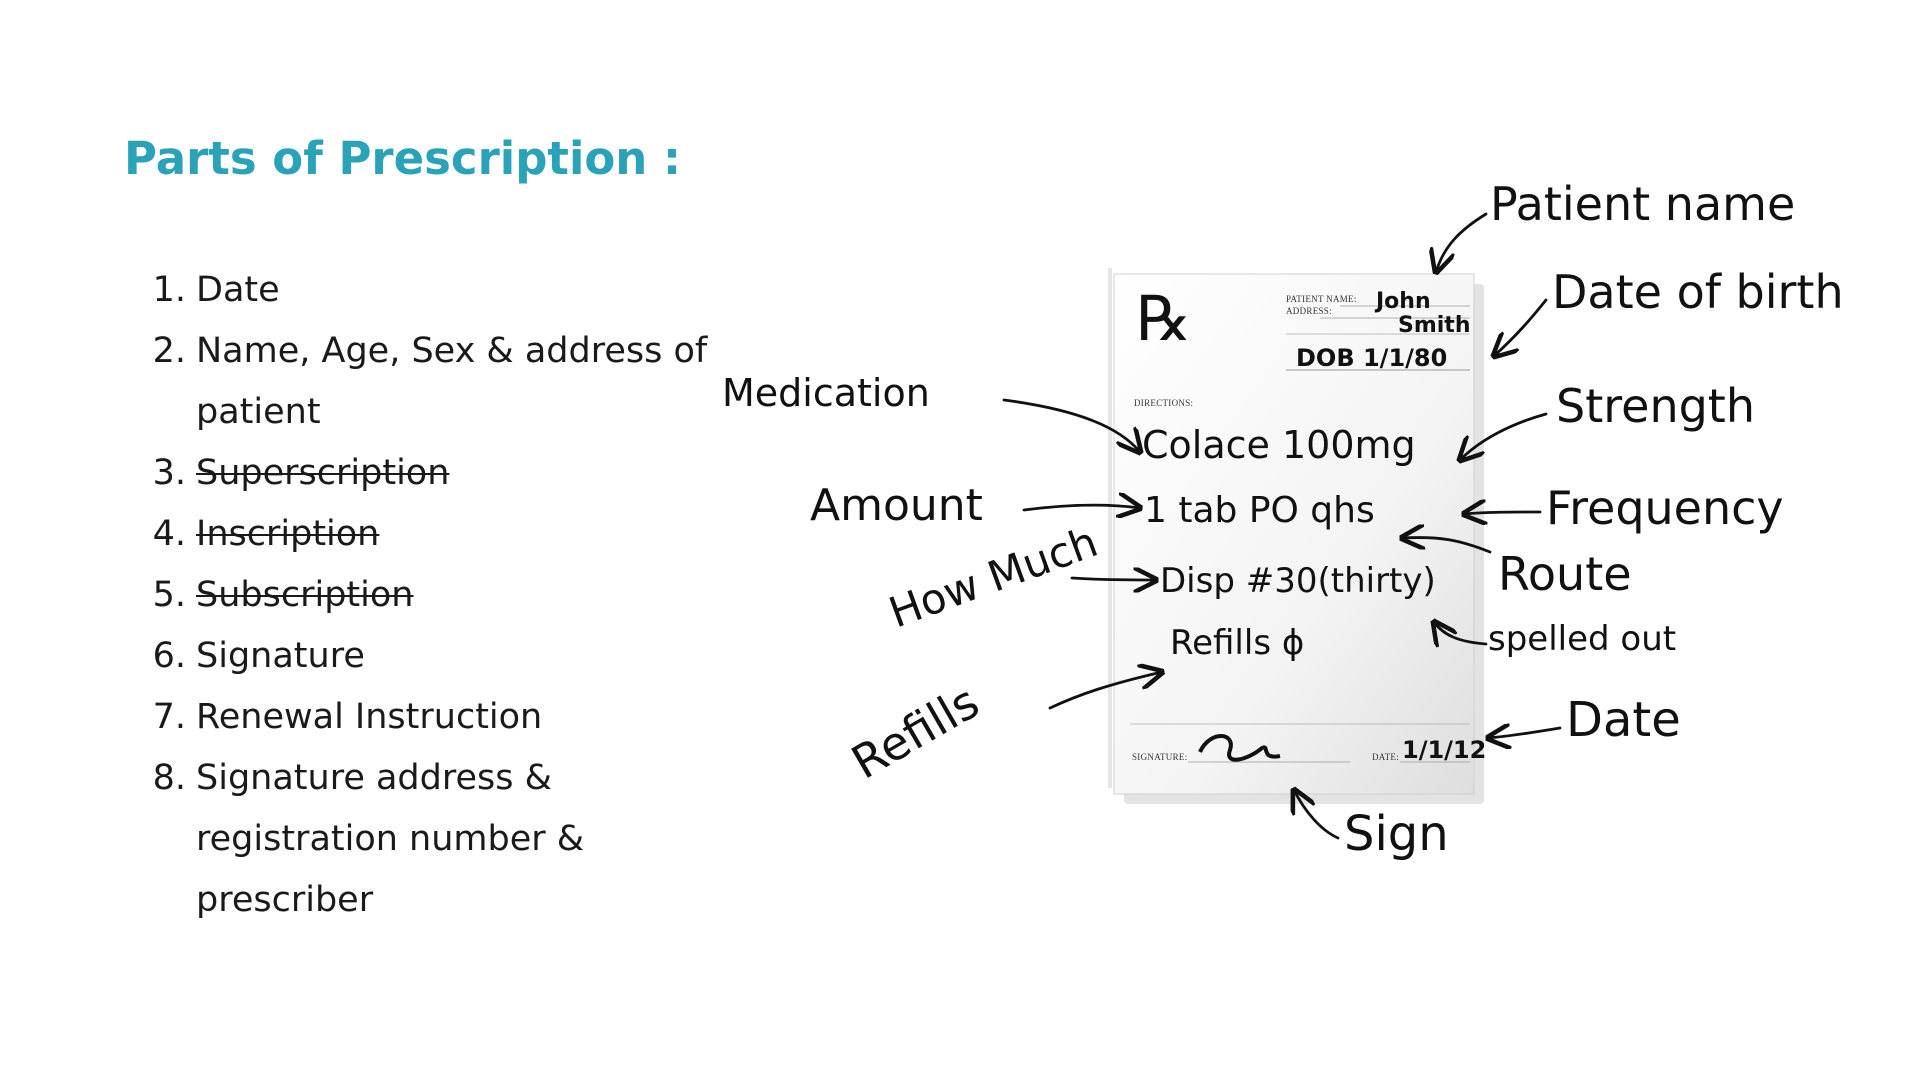 The image size is (1920, 1080). Describe the element at coordinates (323, 473) in the screenshot. I see `parts-list-label-struck: Superscription` at that location.